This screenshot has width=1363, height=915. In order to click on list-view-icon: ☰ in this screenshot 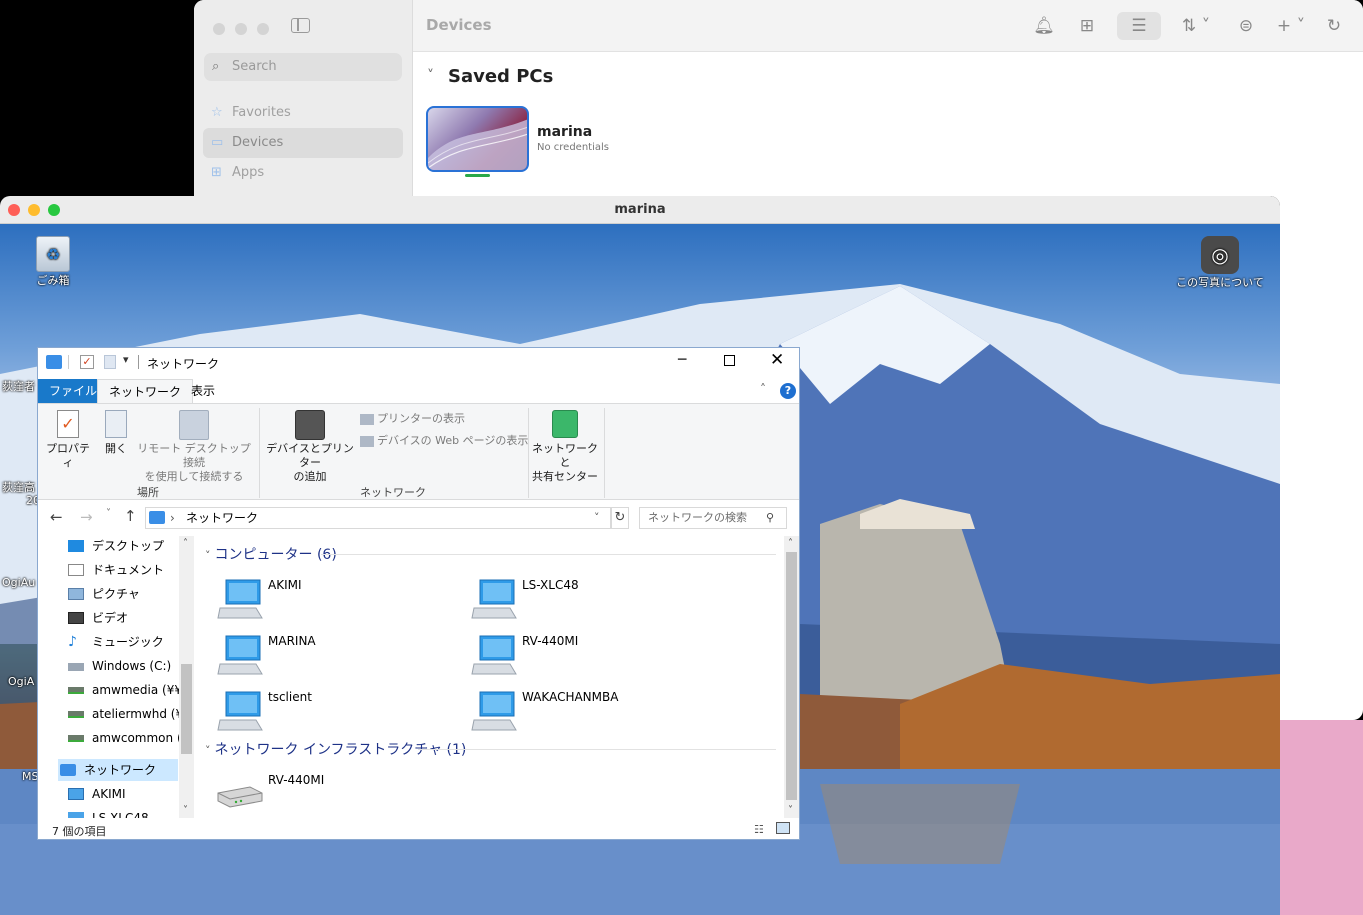, I will do `click(1139, 26)`.